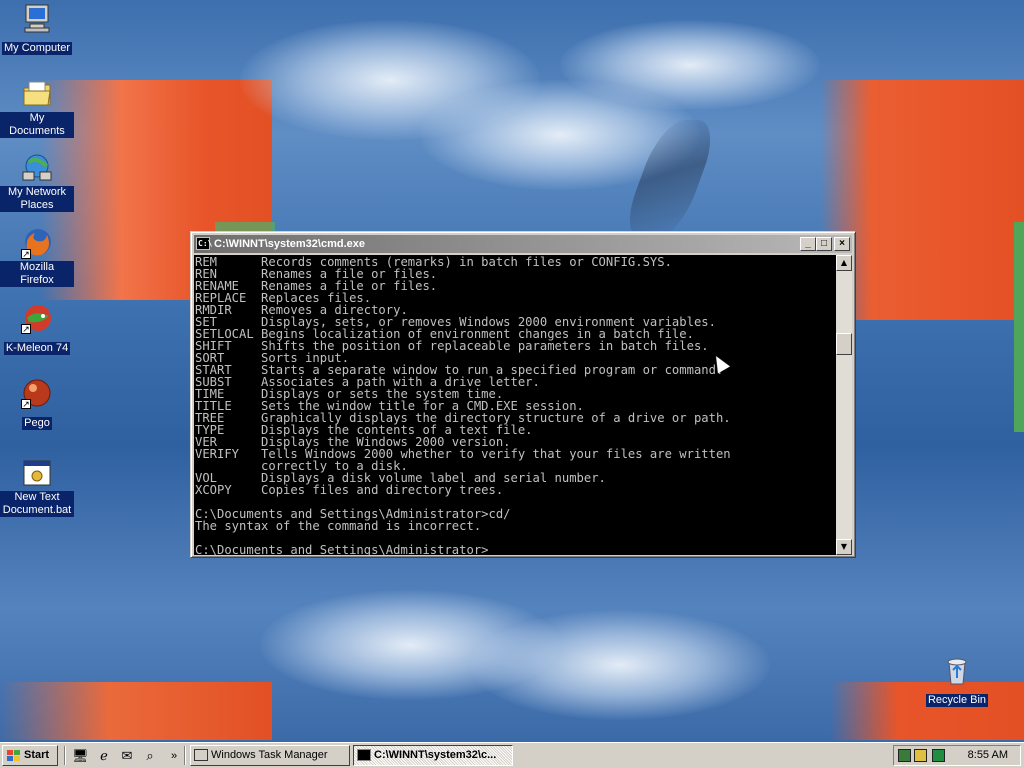  I want to click on close-button: ×, so click(842, 244).